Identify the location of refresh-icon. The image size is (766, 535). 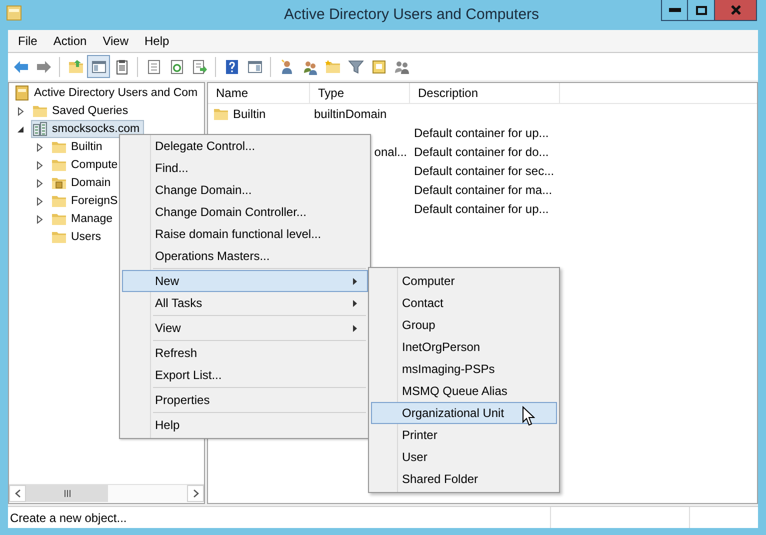
(176, 66).